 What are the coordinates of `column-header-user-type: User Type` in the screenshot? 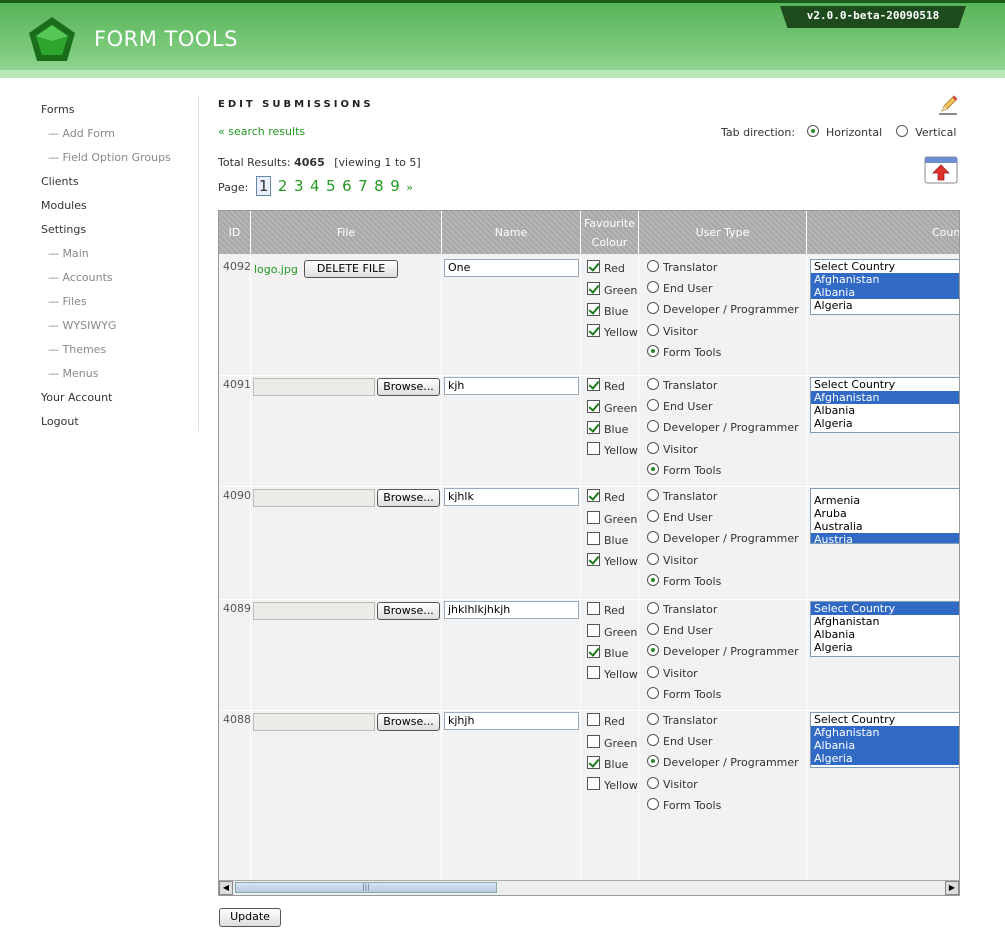 It's located at (723, 232).